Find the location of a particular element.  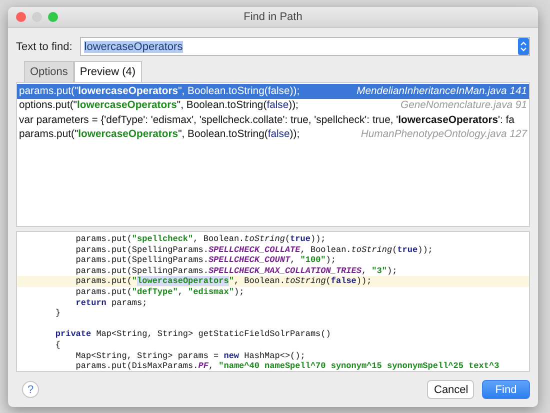

code-line: params.put(SpellingParams.SPELLCHECK_COUNT, "100"); is located at coordinates (205, 260).